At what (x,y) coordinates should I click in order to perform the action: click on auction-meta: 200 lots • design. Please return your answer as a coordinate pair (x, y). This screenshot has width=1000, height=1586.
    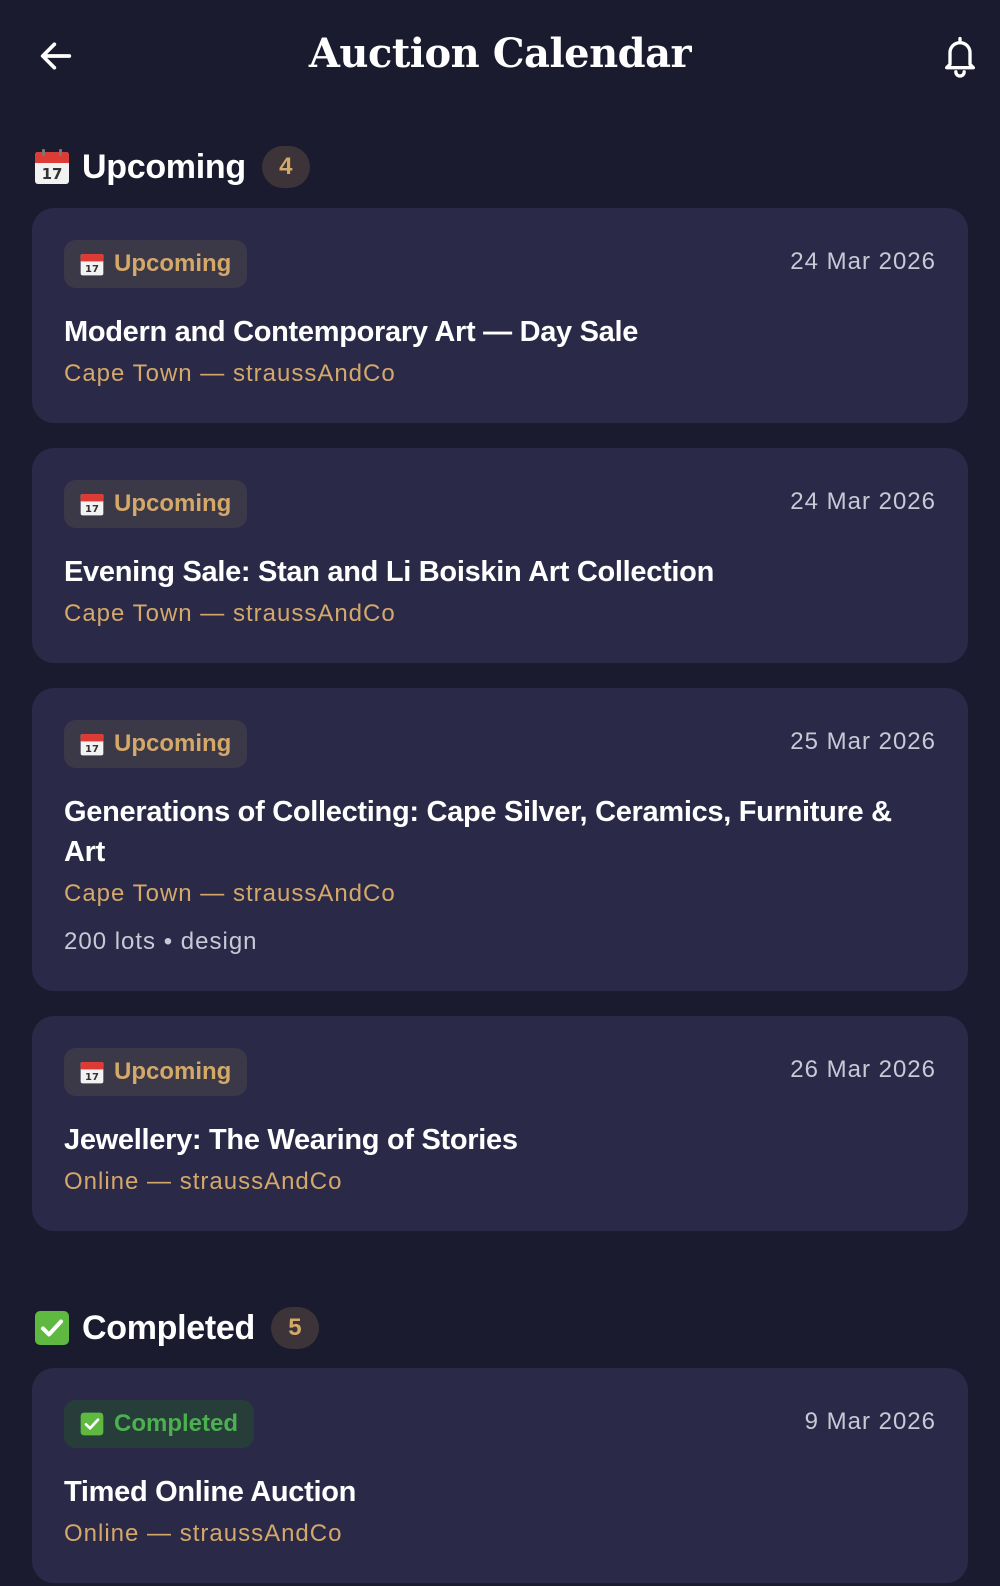
    Looking at the image, I should click on (161, 941).